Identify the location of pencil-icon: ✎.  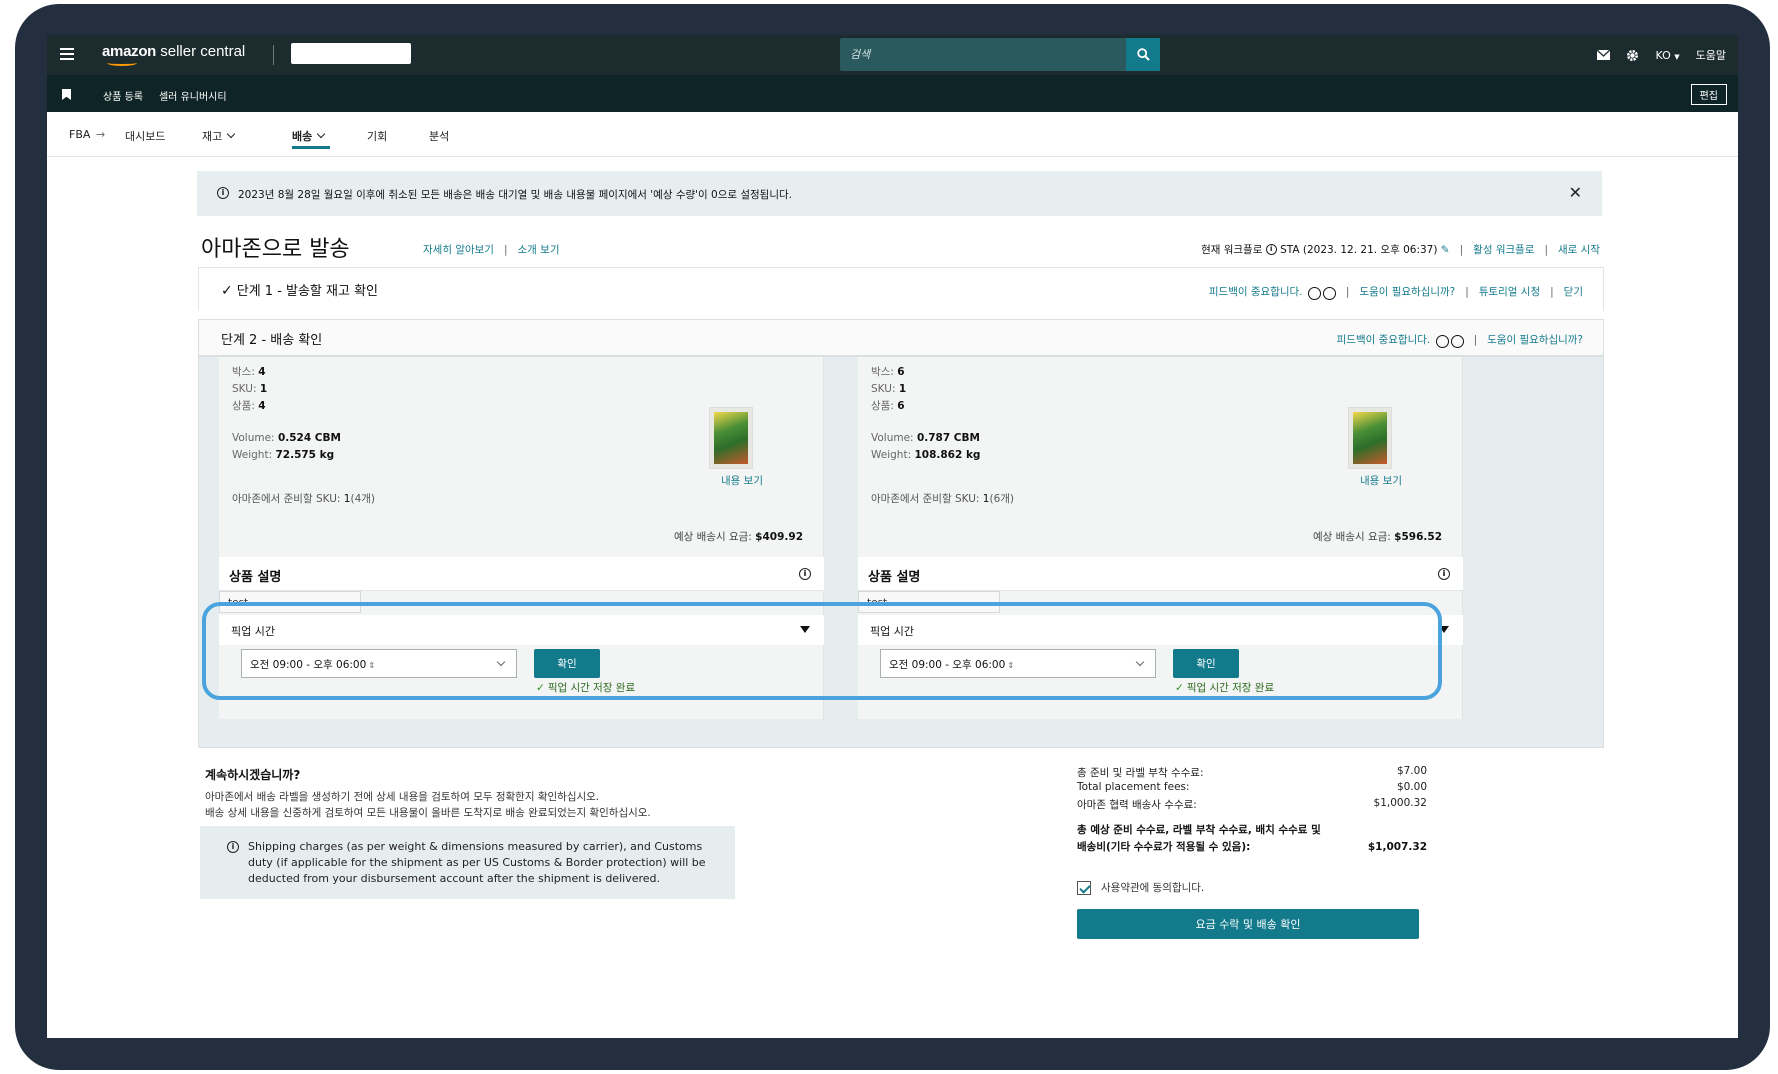
(1445, 250).